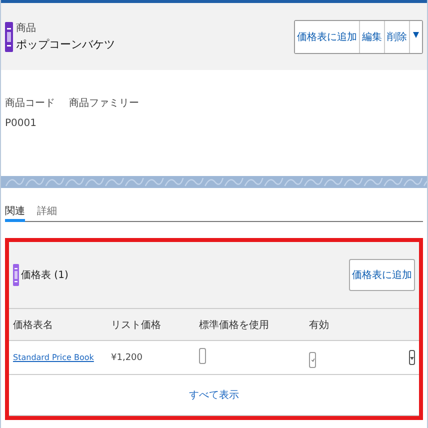 The image size is (428, 428). What do you see at coordinates (397, 36) in the screenshot?
I see `action-button: 削除` at bounding box center [397, 36].